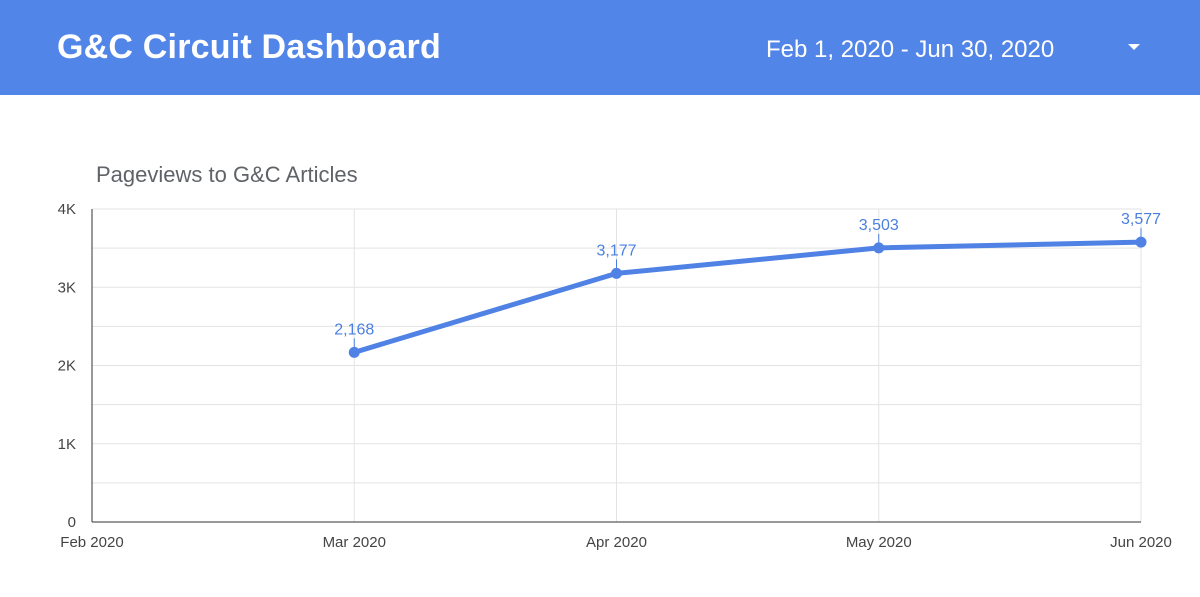  What do you see at coordinates (67, 444) in the screenshot?
I see `y-tick-label: 1K` at bounding box center [67, 444].